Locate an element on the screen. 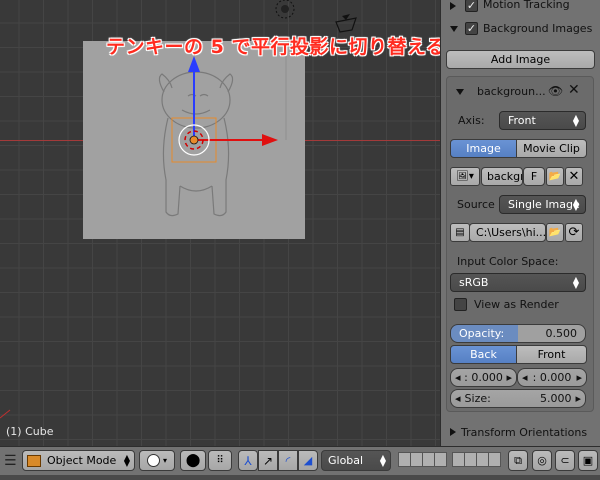 Image resolution: width=600 pixels, height=480 pixels. editor-menu-icon: ☰ is located at coordinates (10, 461).